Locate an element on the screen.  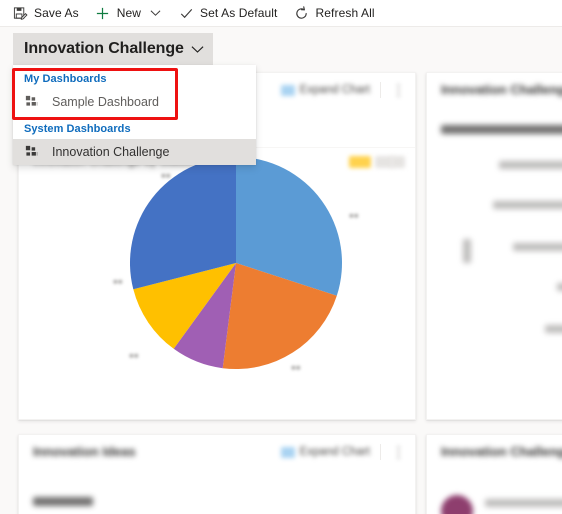
bottom-left-card-actions: Expand Chart ⋮ is located at coordinates (343, 452).